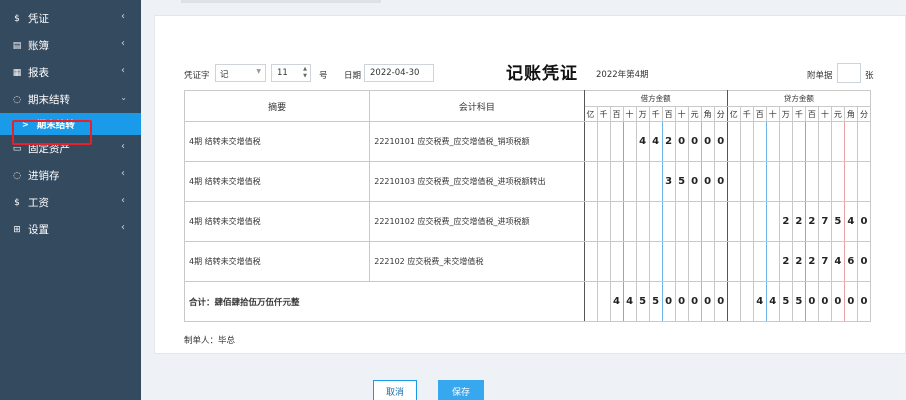 This screenshot has width=906, height=400. I want to click on debit-digit: 5, so click(681, 181).